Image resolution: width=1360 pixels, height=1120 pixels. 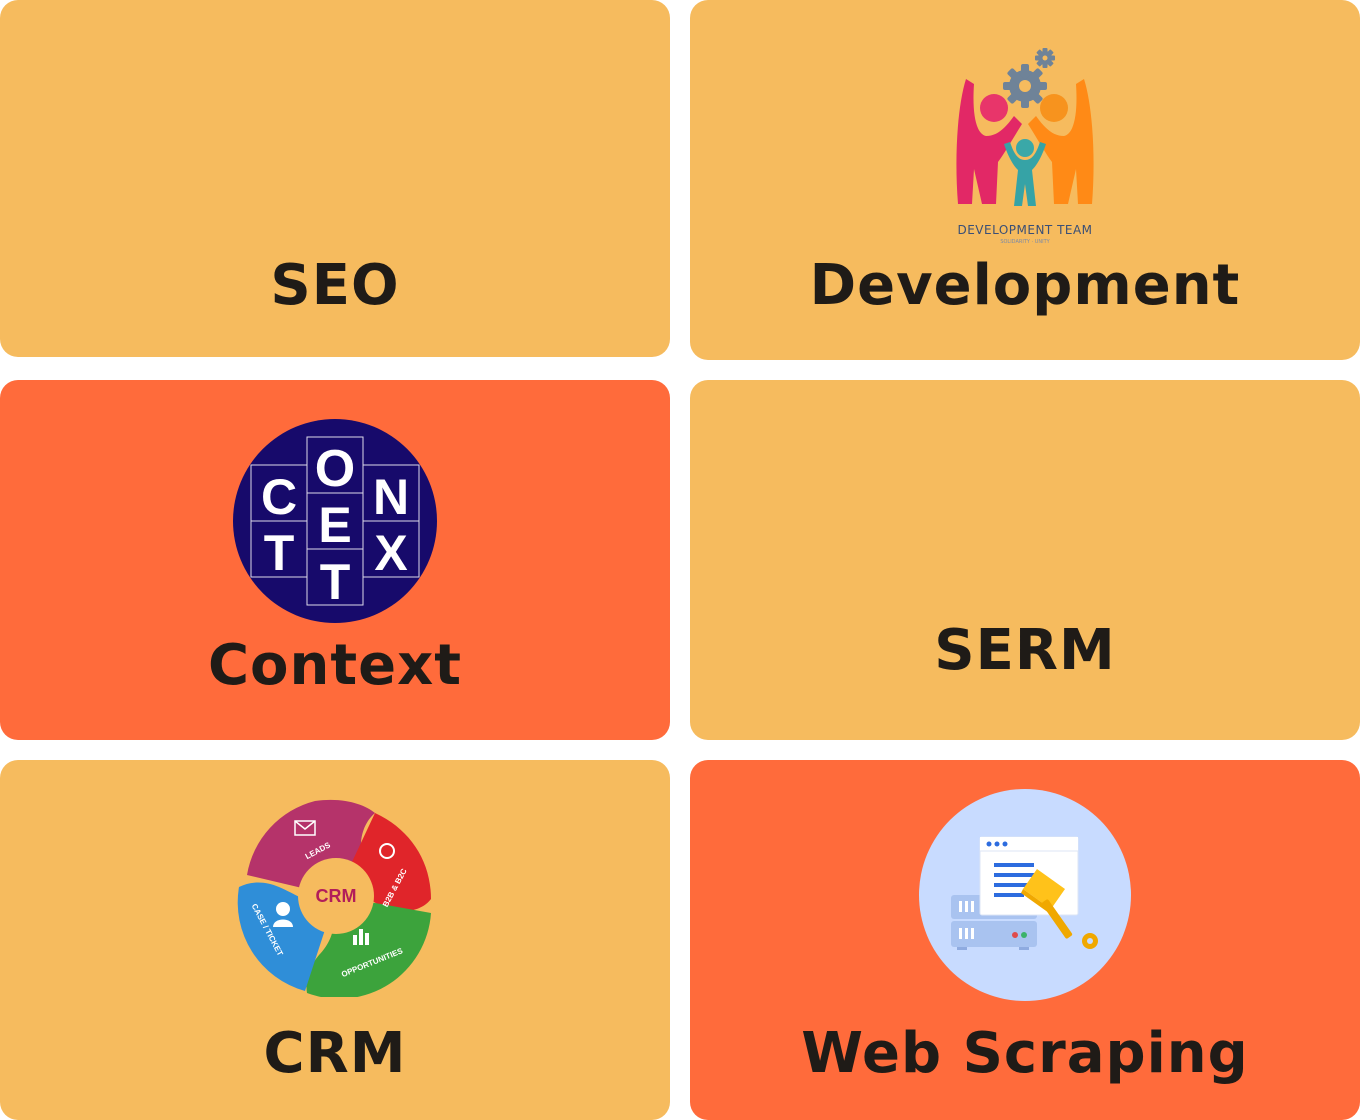 I want to click on crm-logo-center: CRM, so click(x=336, y=896).